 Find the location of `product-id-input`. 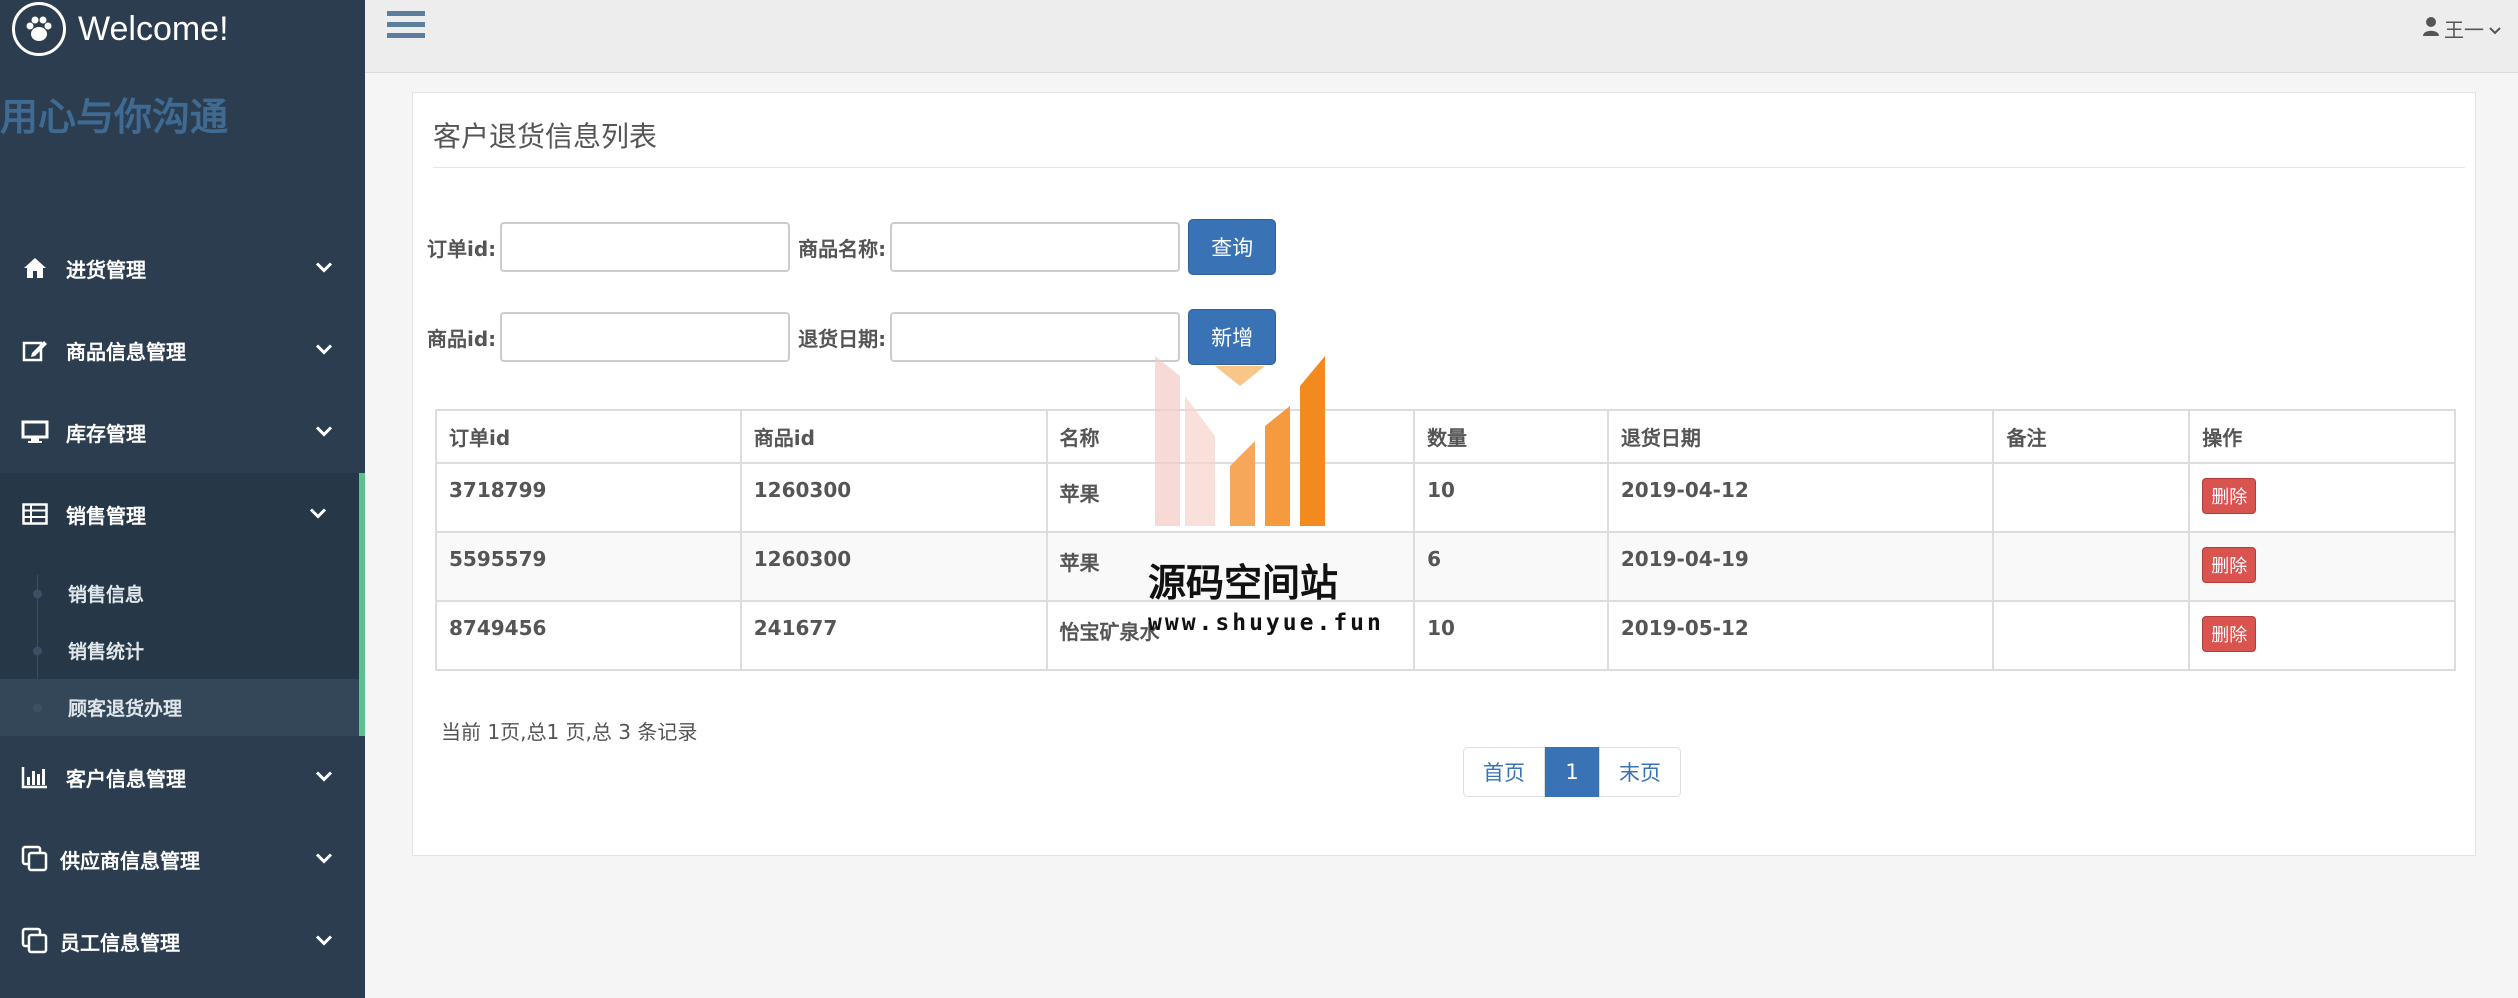

product-id-input is located at coordinates (645, 337).